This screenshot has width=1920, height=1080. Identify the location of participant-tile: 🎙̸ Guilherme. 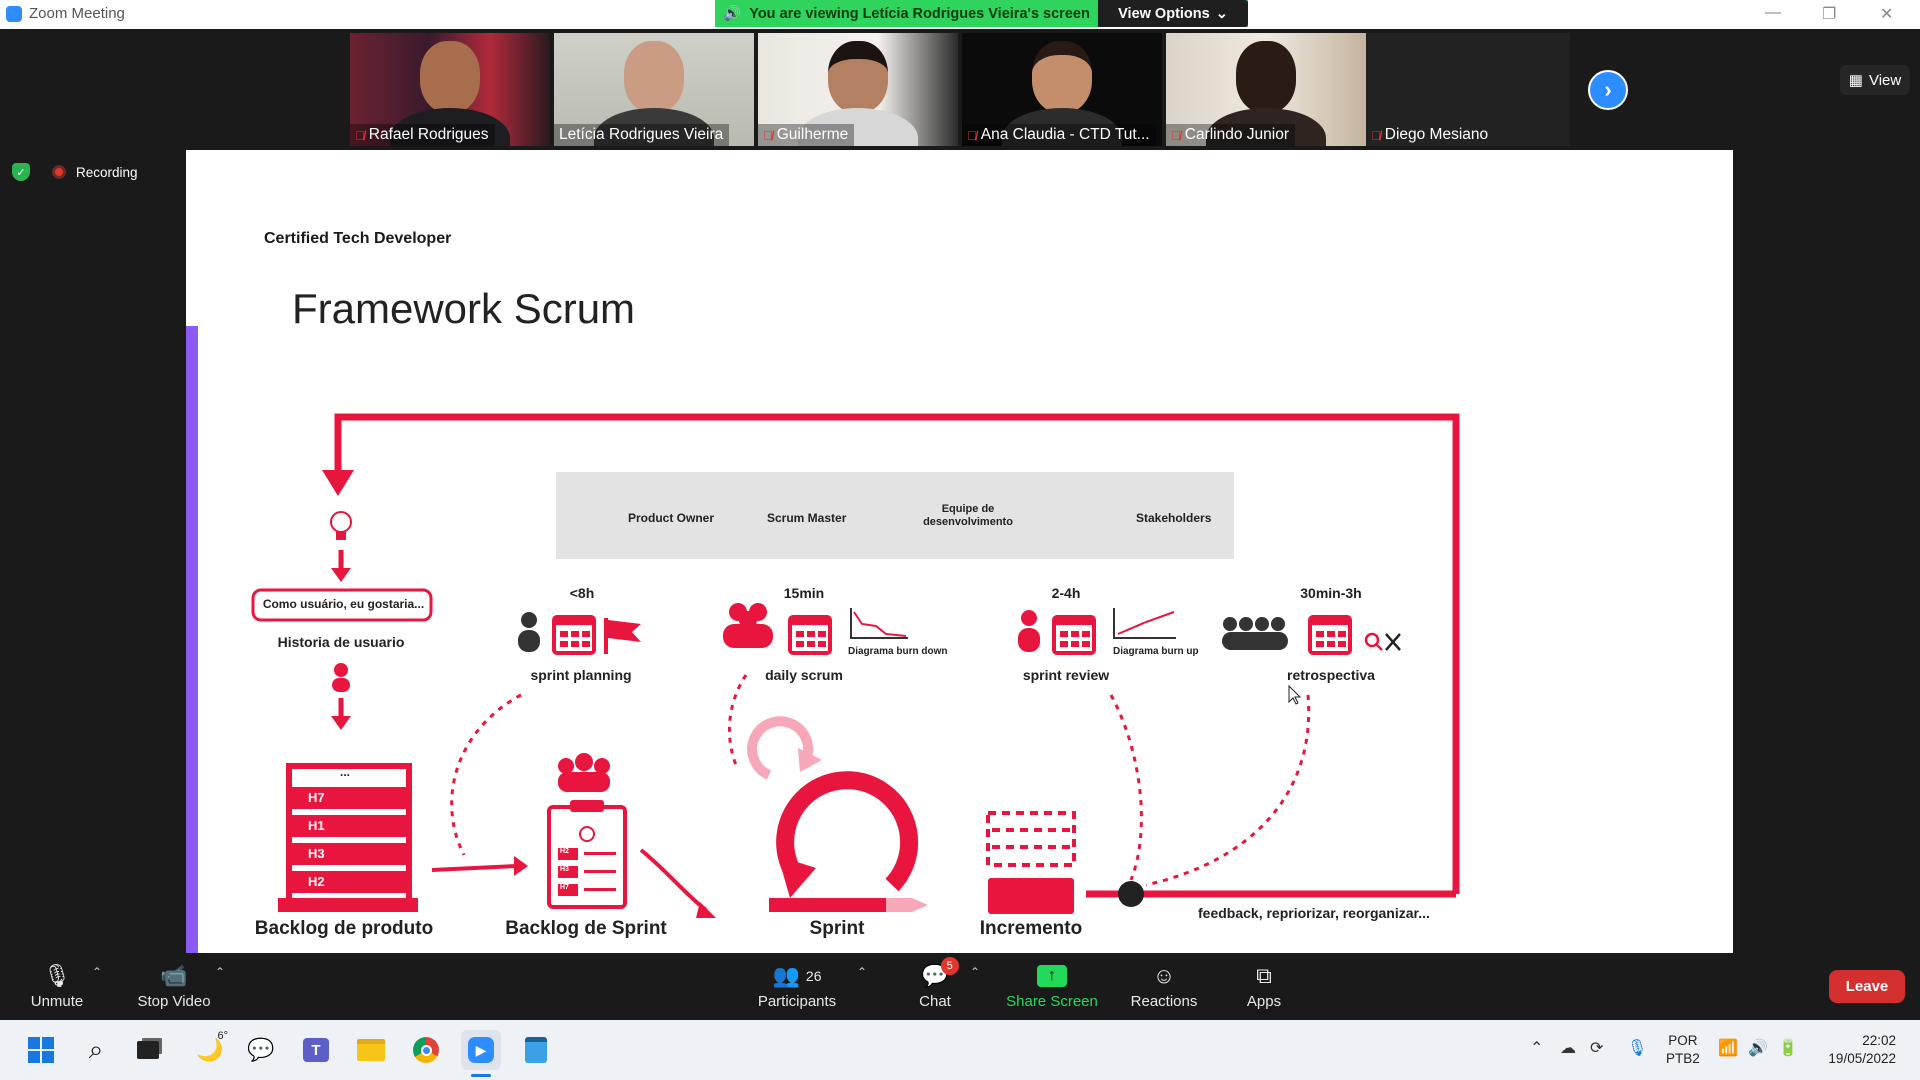
(858, 89).